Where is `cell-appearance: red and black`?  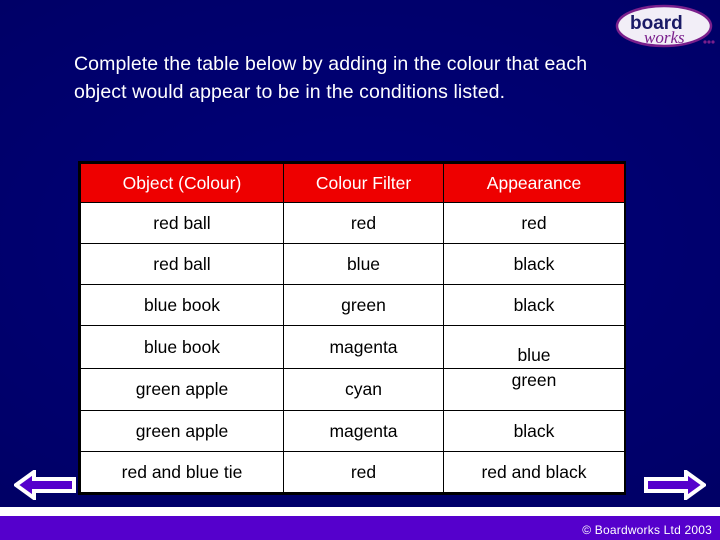 cell-appearance: red and black is located at coordinates (534, 472).